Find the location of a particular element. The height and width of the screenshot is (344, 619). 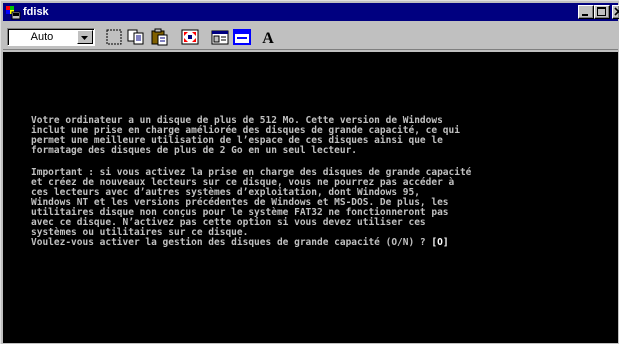

background-icon is located at coordinates (242, 37).